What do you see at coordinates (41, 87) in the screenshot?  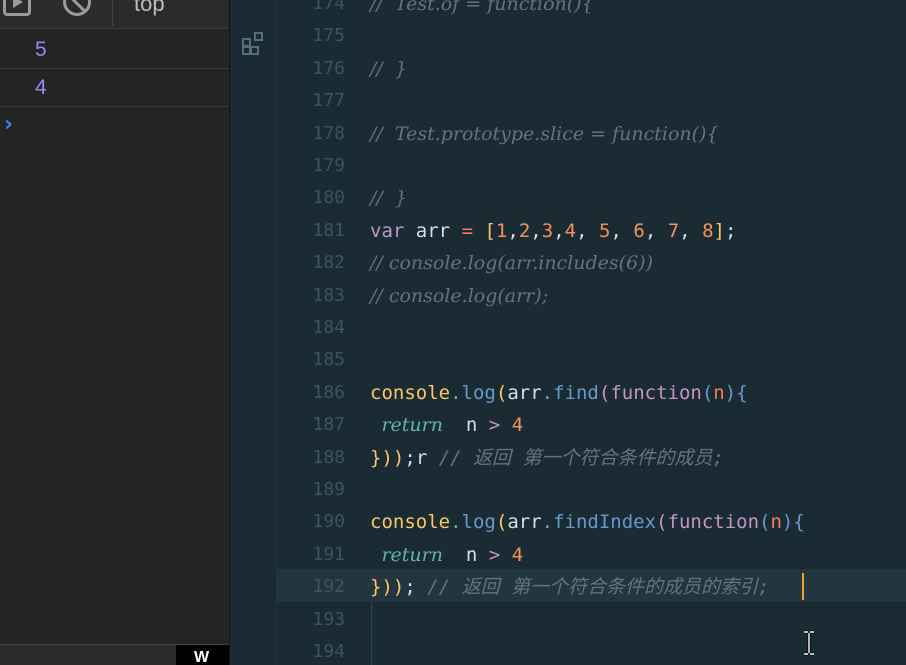 I see `console-output-value: 4` at bounding box center [41, 87].